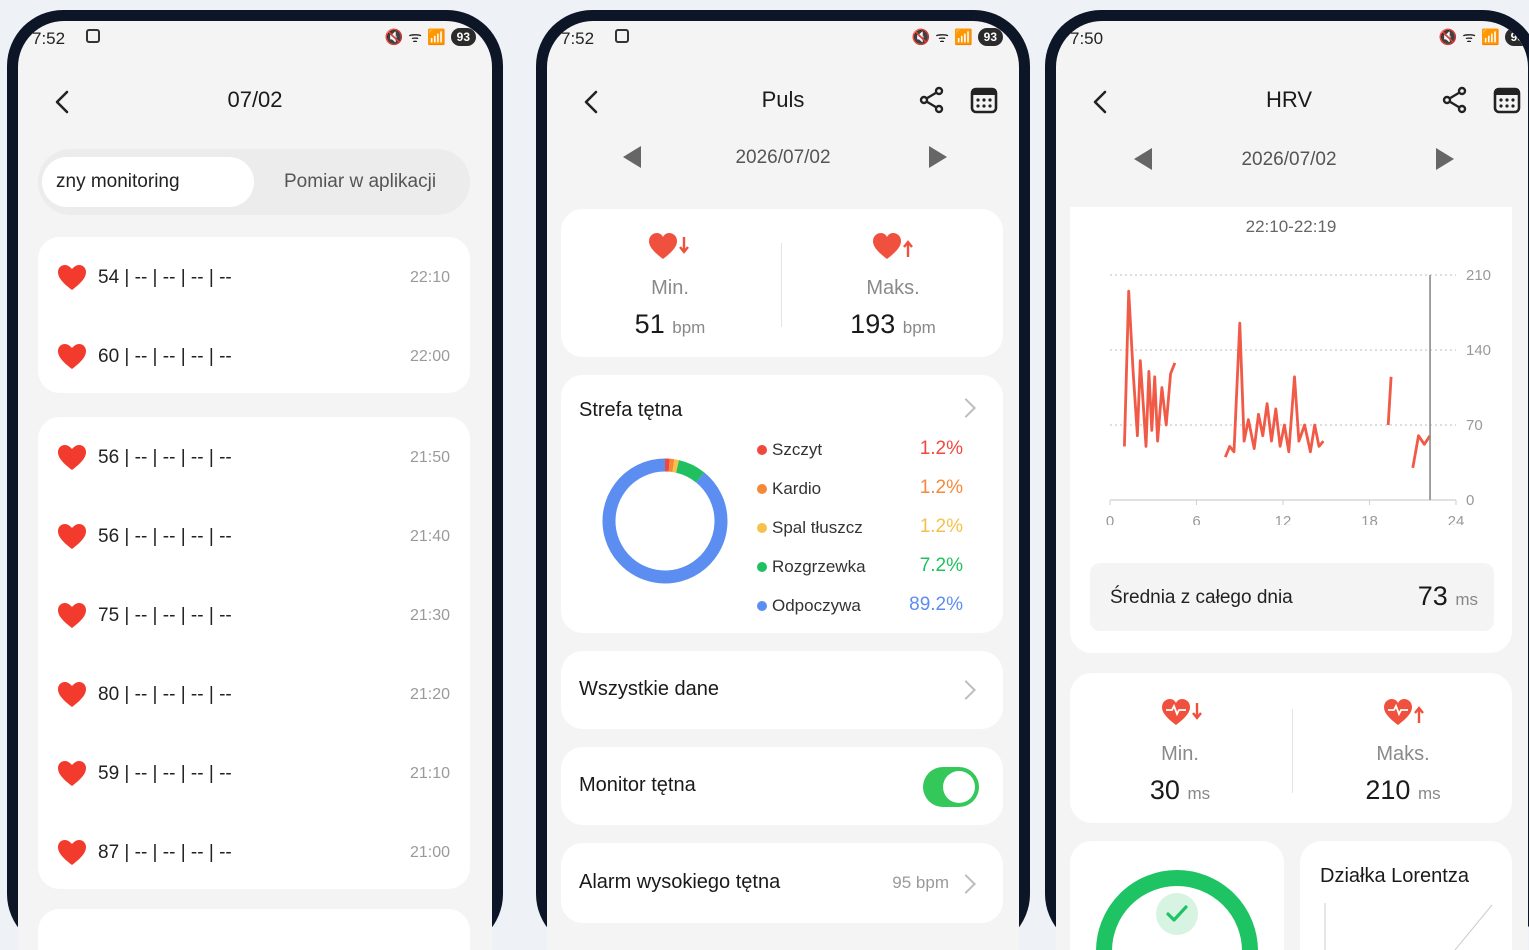 Image resolution: width=1529 pixels, height=950 pixels. What do you see at coordinates (254, 356) in the screenshot?
I see `list-item: 60 | -- | -- | -- | --22:00` at bounding box center [254, 356].